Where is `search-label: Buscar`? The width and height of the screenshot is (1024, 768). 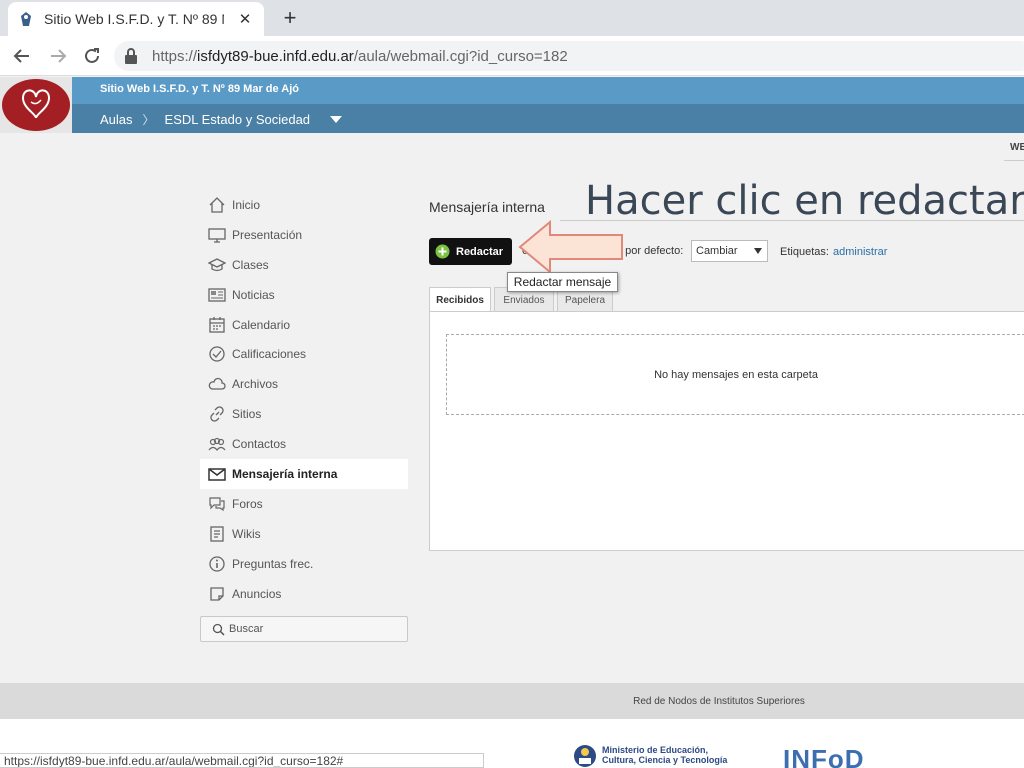 search-label: Buscar is located at coordinates (246, 629).